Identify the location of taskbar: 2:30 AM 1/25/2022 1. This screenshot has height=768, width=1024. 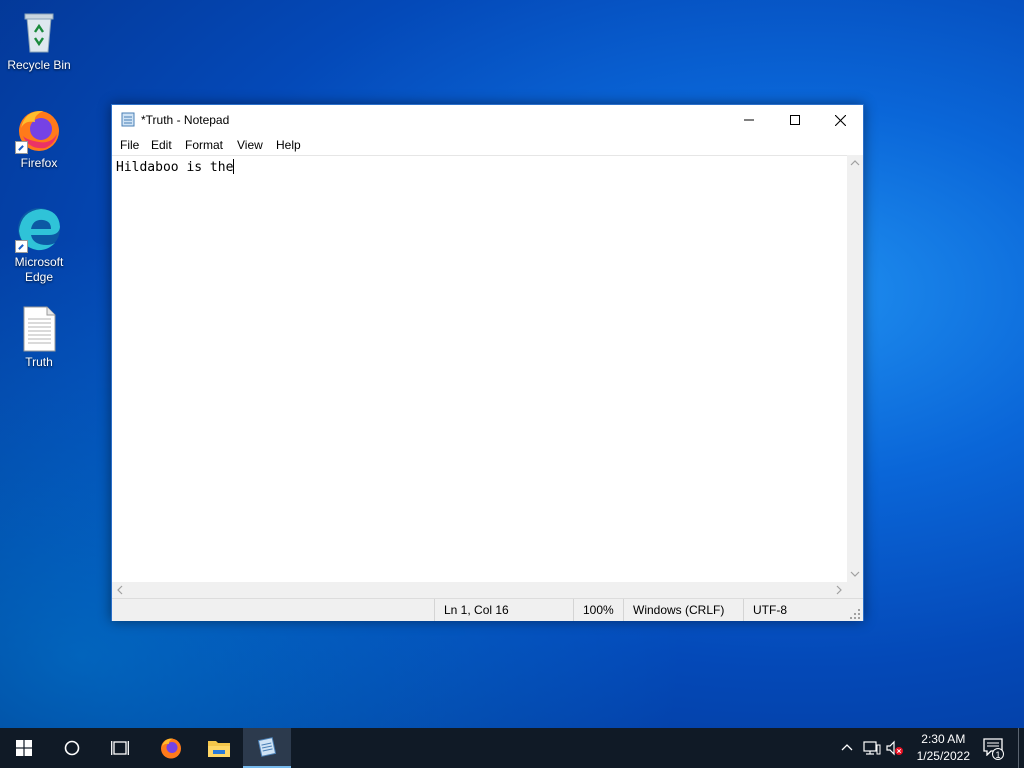
(512, 748).